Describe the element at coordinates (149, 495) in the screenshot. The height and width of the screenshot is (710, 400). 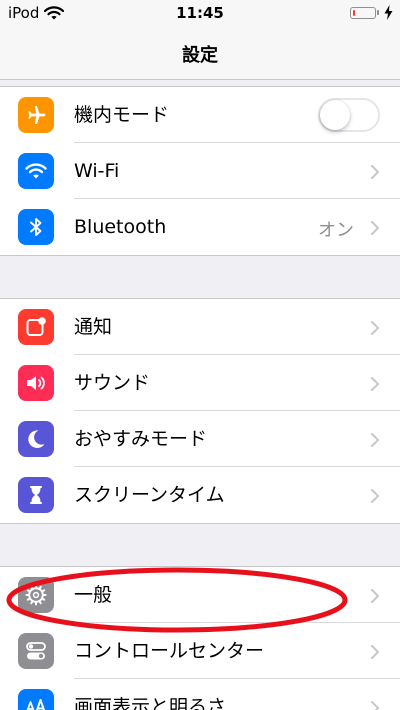
I see `row-label: スクリーンタイム` at that location.